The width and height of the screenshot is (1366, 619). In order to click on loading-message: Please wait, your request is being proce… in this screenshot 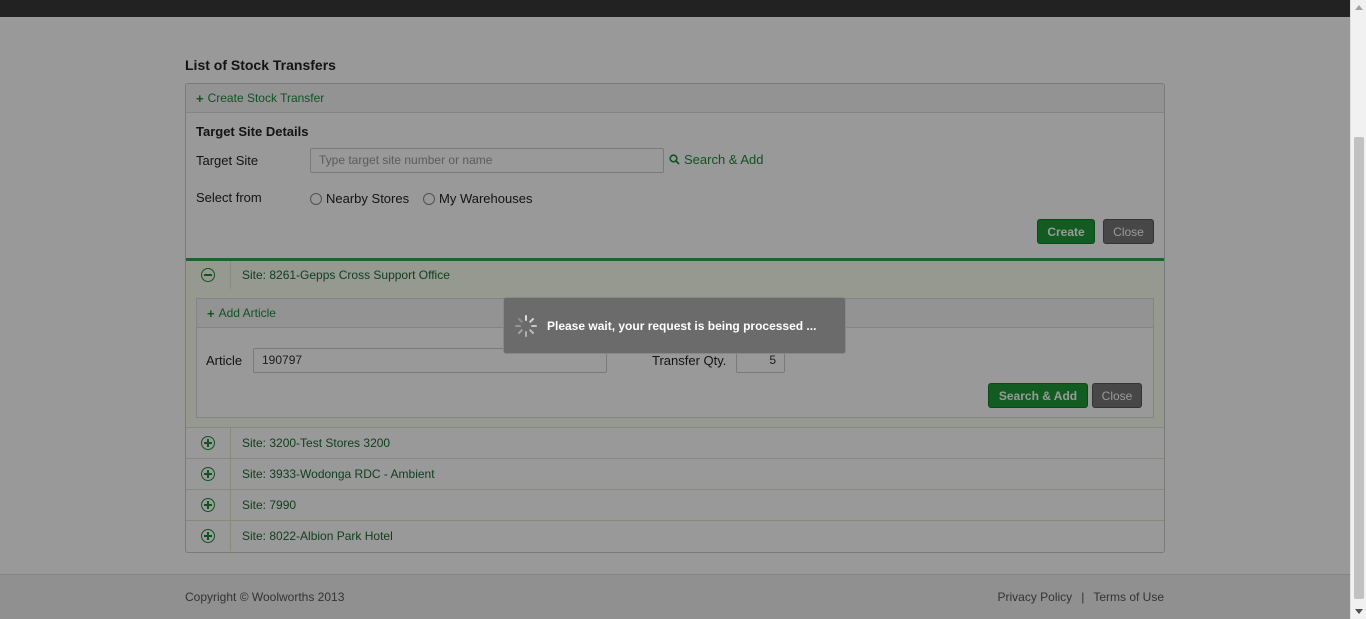, I will do `click(682, 325)`.